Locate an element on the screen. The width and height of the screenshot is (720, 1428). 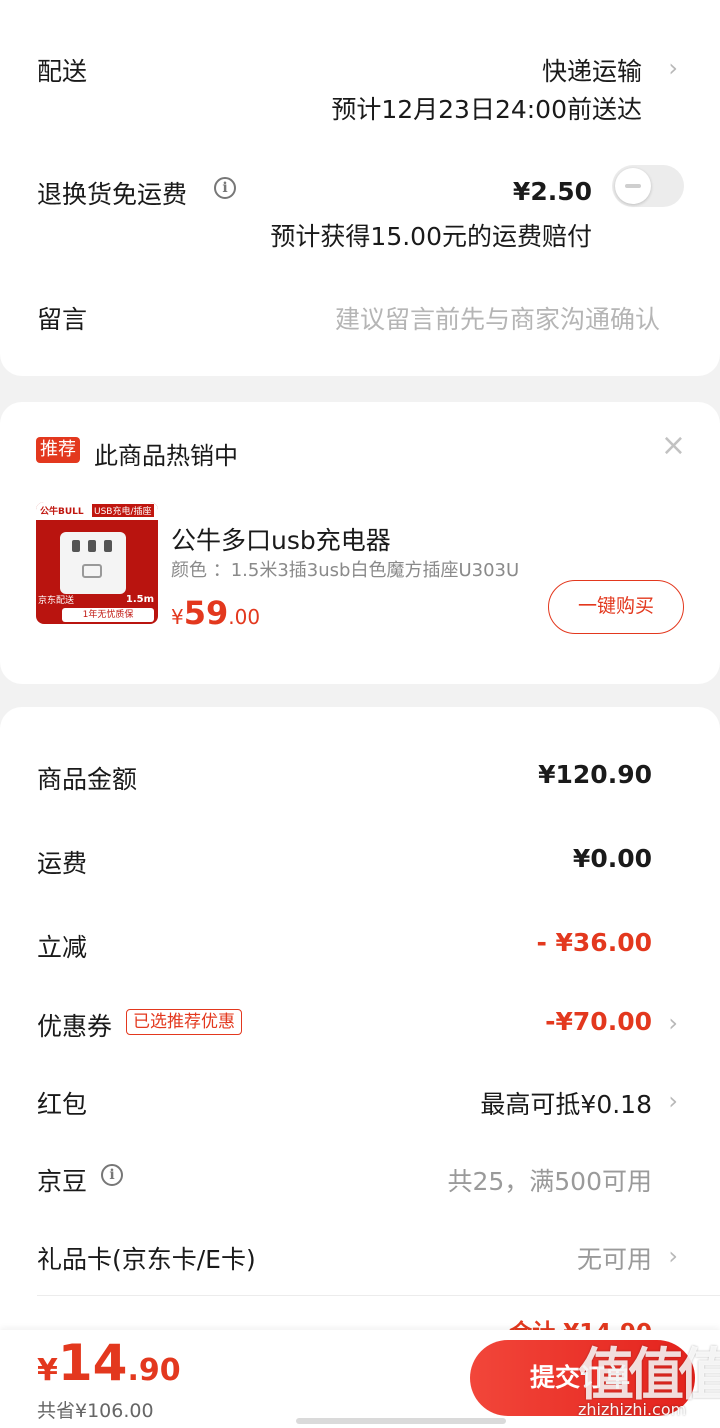
coupon-value: -¥70.00 is located at coordinates (598, 1021).